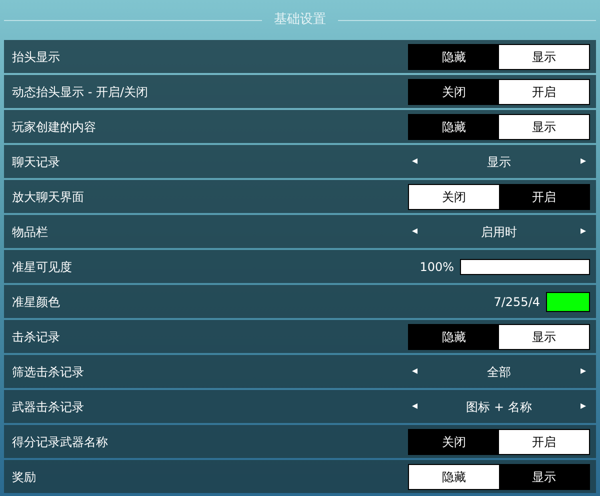 The image size is (600, 496). I want to click on setting-label: 物品栏, so click(30, 232).